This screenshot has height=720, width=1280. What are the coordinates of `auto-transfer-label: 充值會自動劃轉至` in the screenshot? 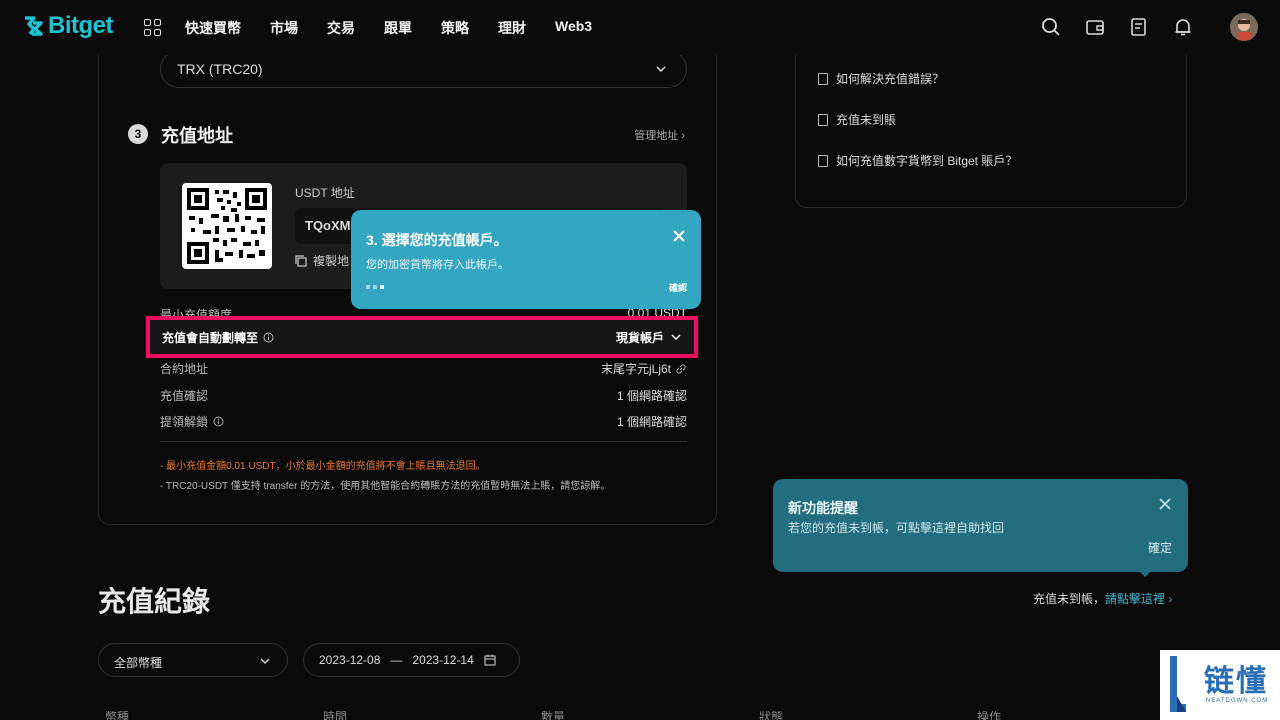 It's located at (210, 337).